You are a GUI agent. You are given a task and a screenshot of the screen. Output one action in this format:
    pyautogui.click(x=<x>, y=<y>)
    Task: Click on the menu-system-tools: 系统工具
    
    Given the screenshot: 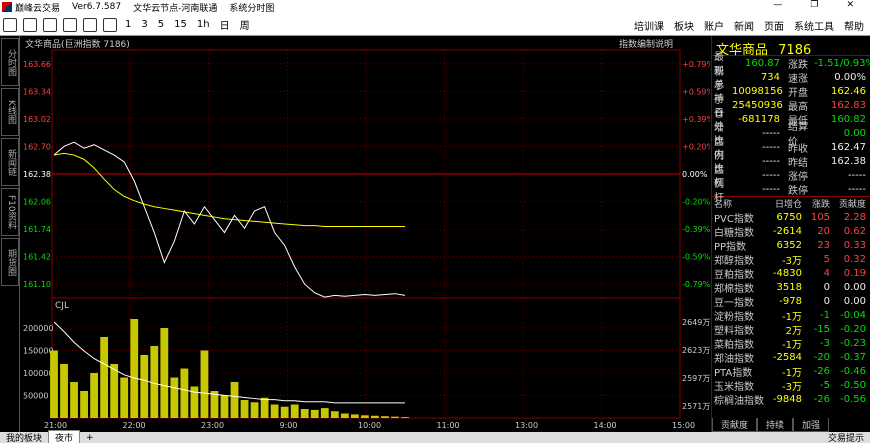 What is the action you would take?
    pyautogui.click(x=814, y=25)
    